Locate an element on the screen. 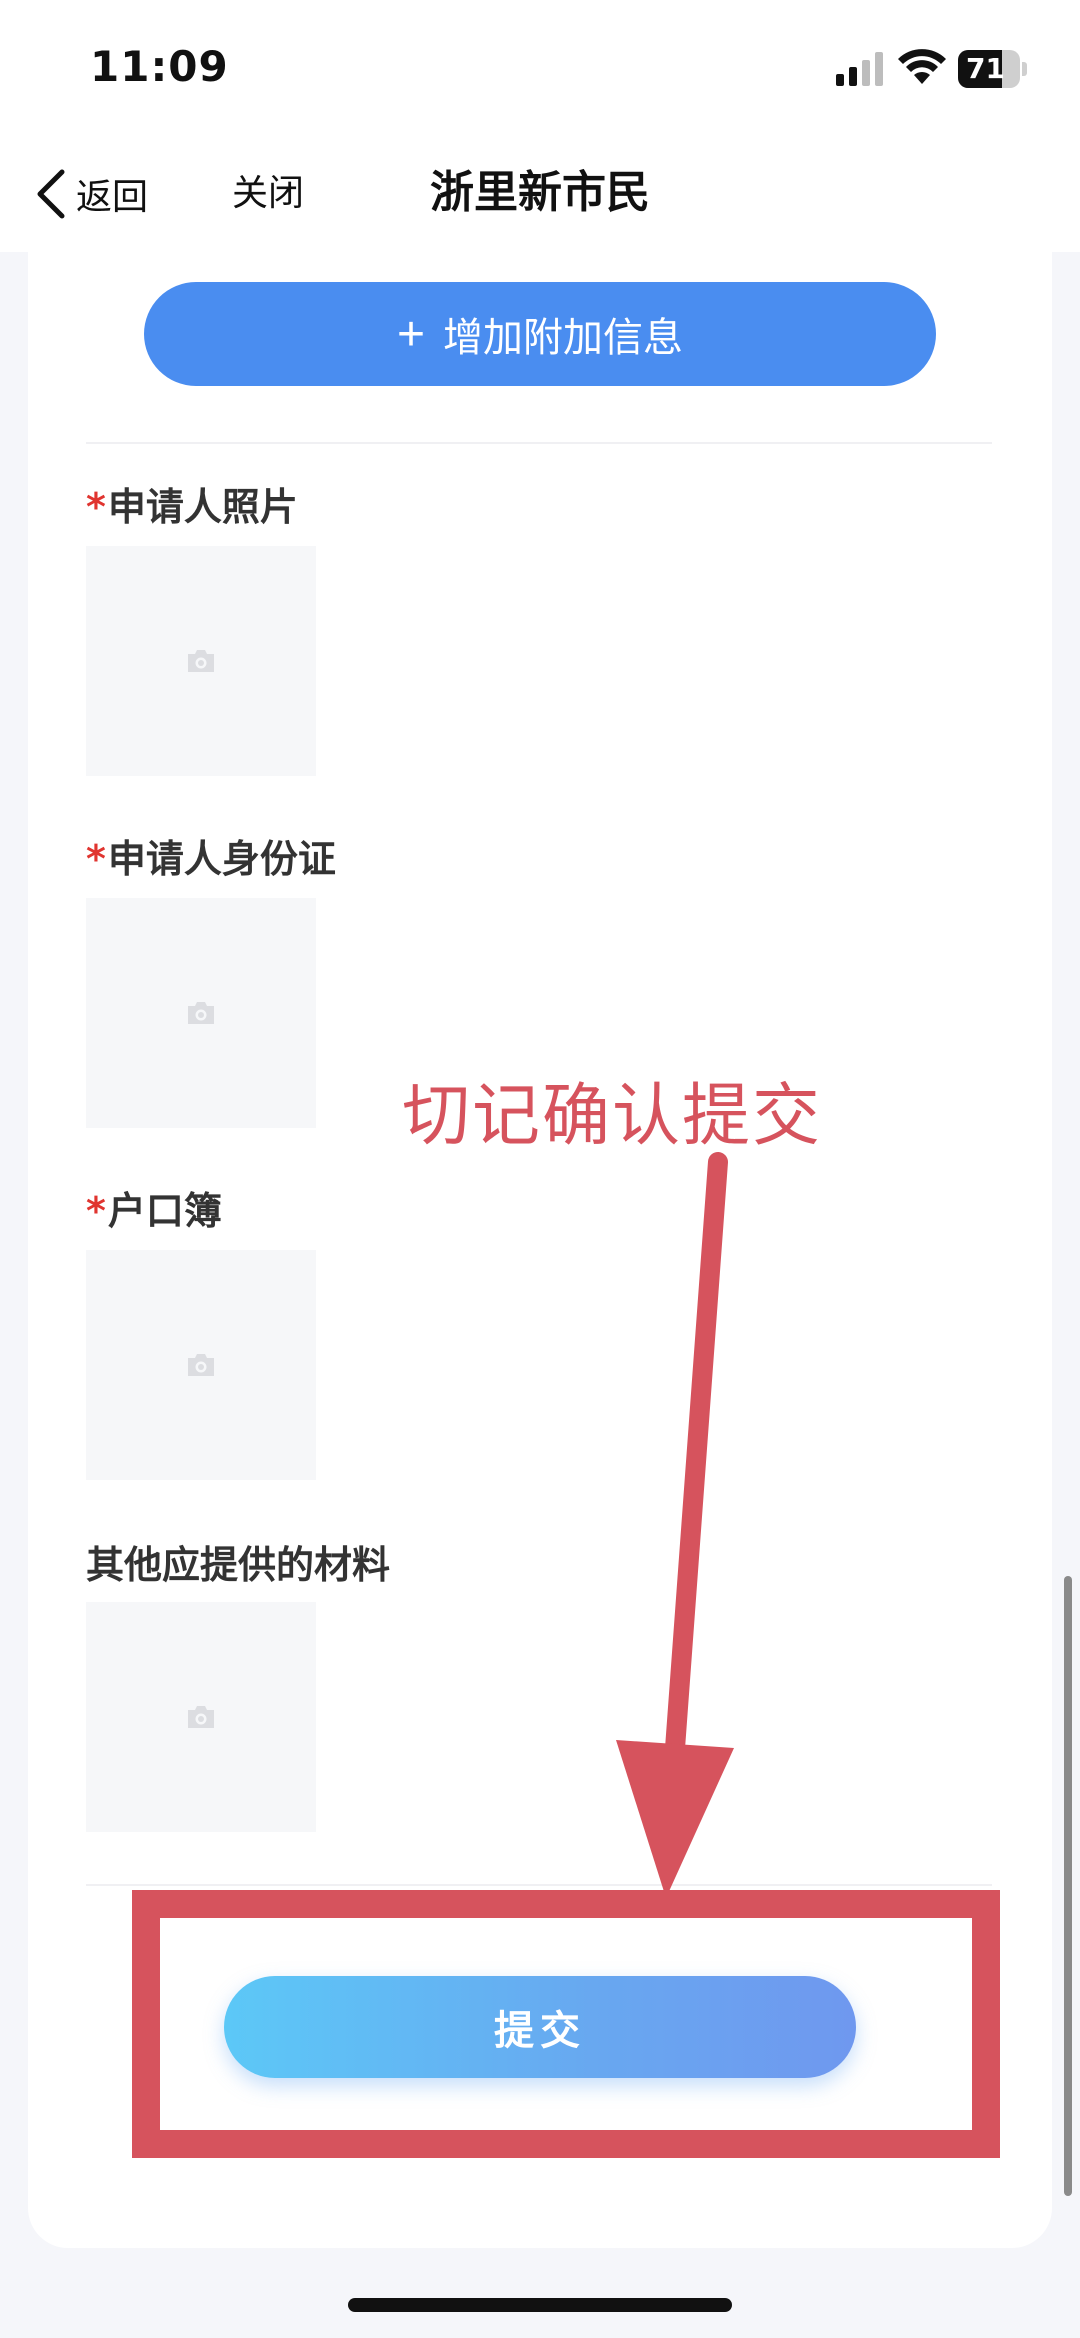 The height and width of the screenshot is (2338, 1080). page-title: 浙里新市民 is located at coordinates (540, 192).